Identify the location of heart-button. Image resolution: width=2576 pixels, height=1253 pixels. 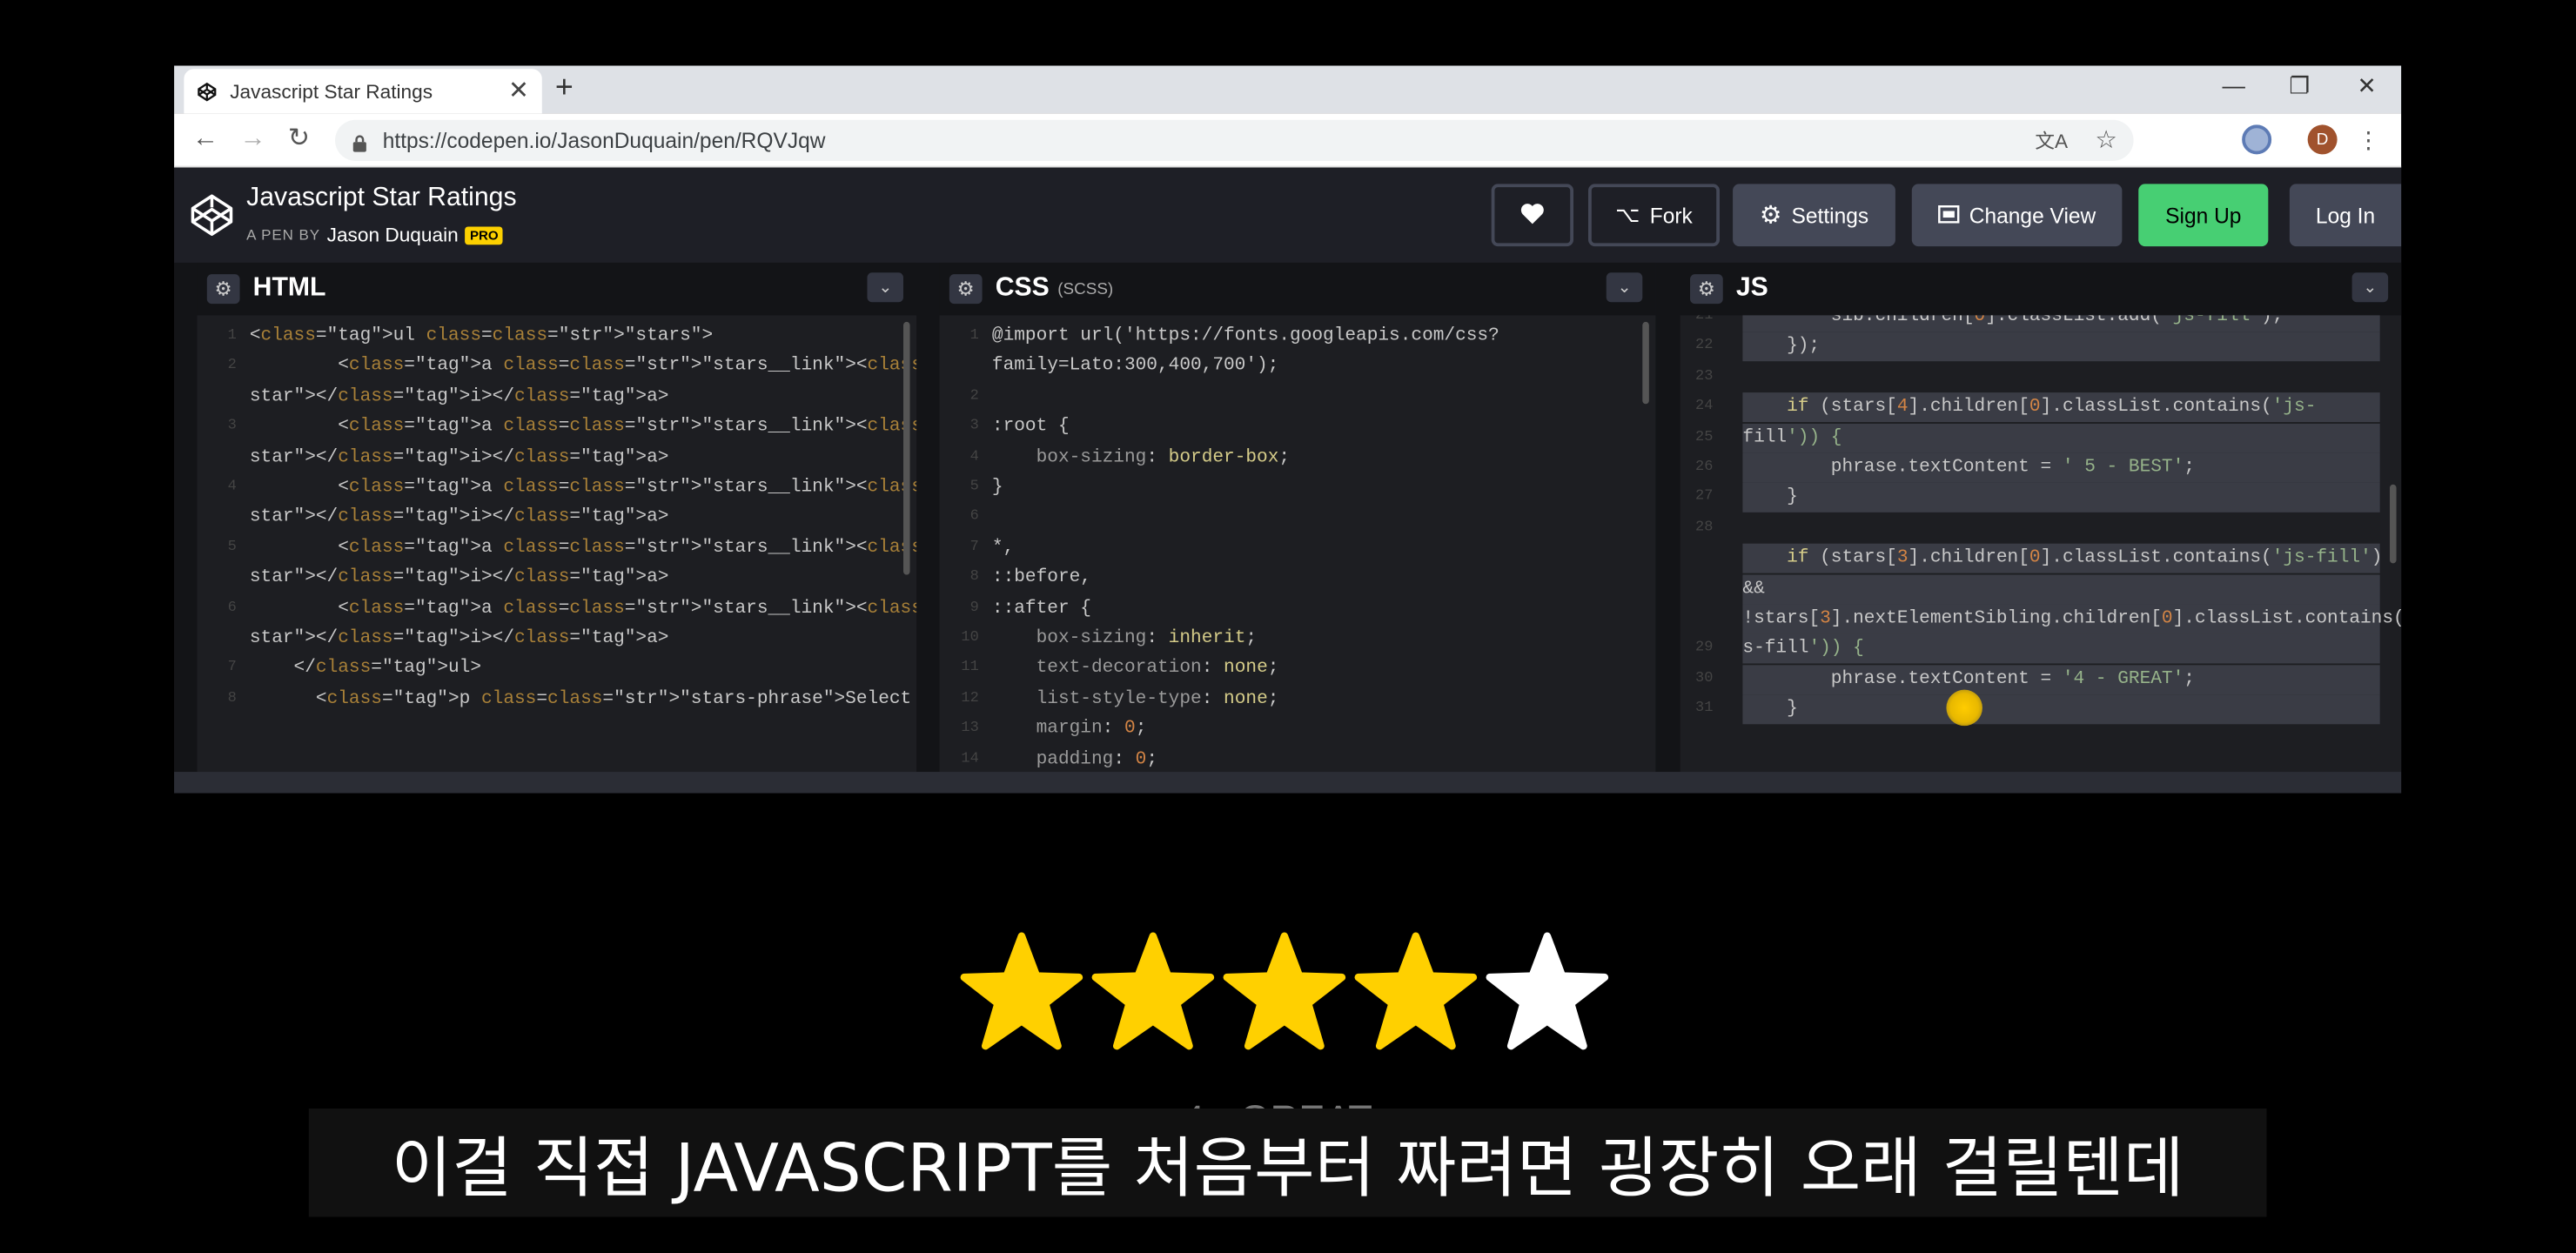
(1532, 215).